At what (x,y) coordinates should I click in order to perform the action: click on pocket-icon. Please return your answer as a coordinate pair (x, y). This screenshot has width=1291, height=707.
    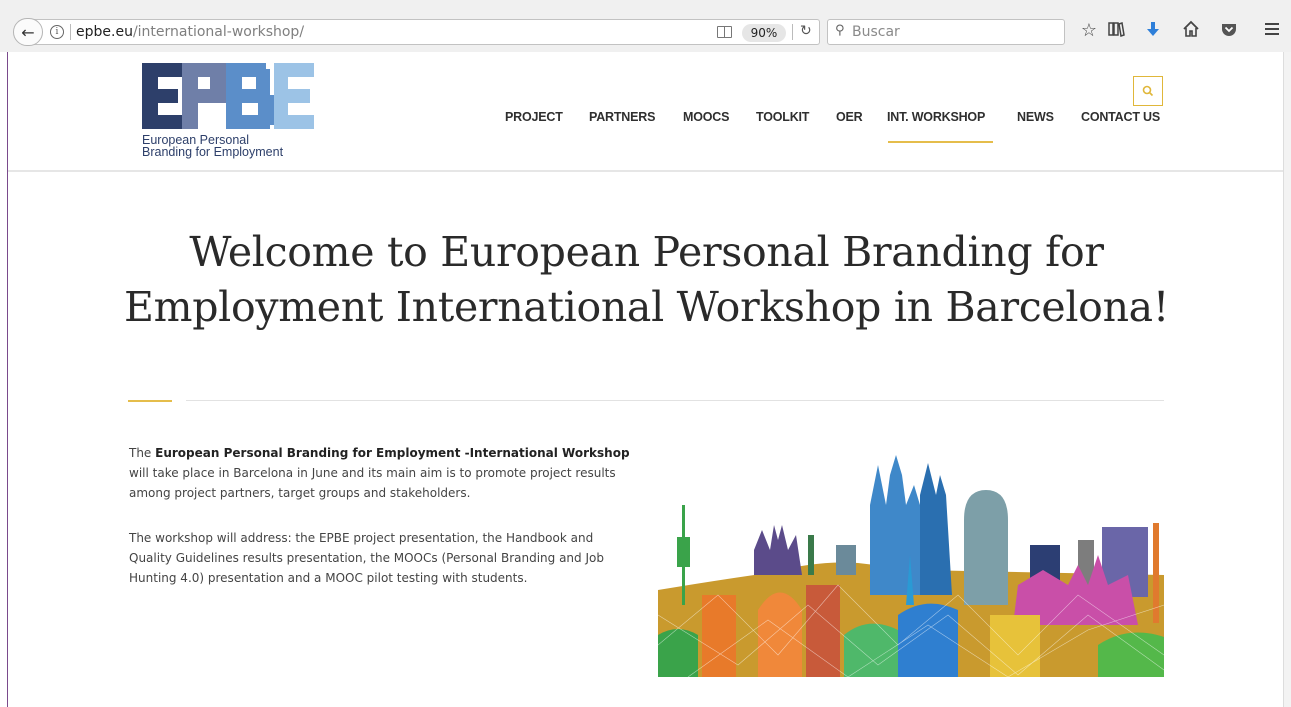
    Looking at the image, I should click on (1229, 32).